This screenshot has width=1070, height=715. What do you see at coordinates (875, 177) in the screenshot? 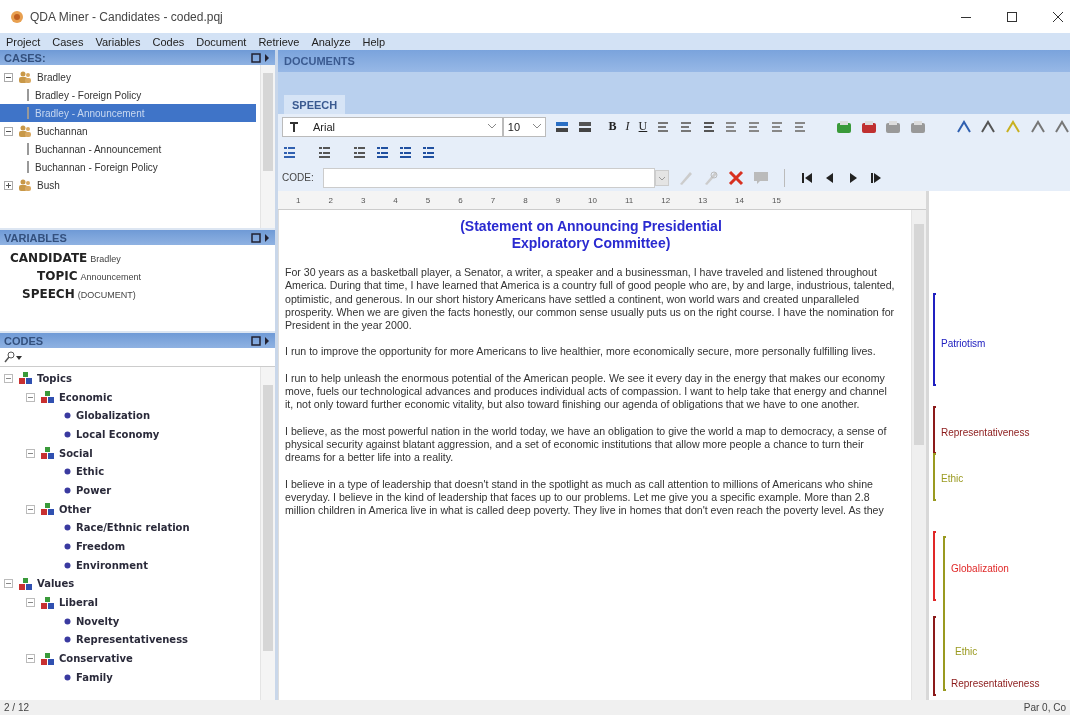
I see `last-icon` at bounding box center [875, 177].